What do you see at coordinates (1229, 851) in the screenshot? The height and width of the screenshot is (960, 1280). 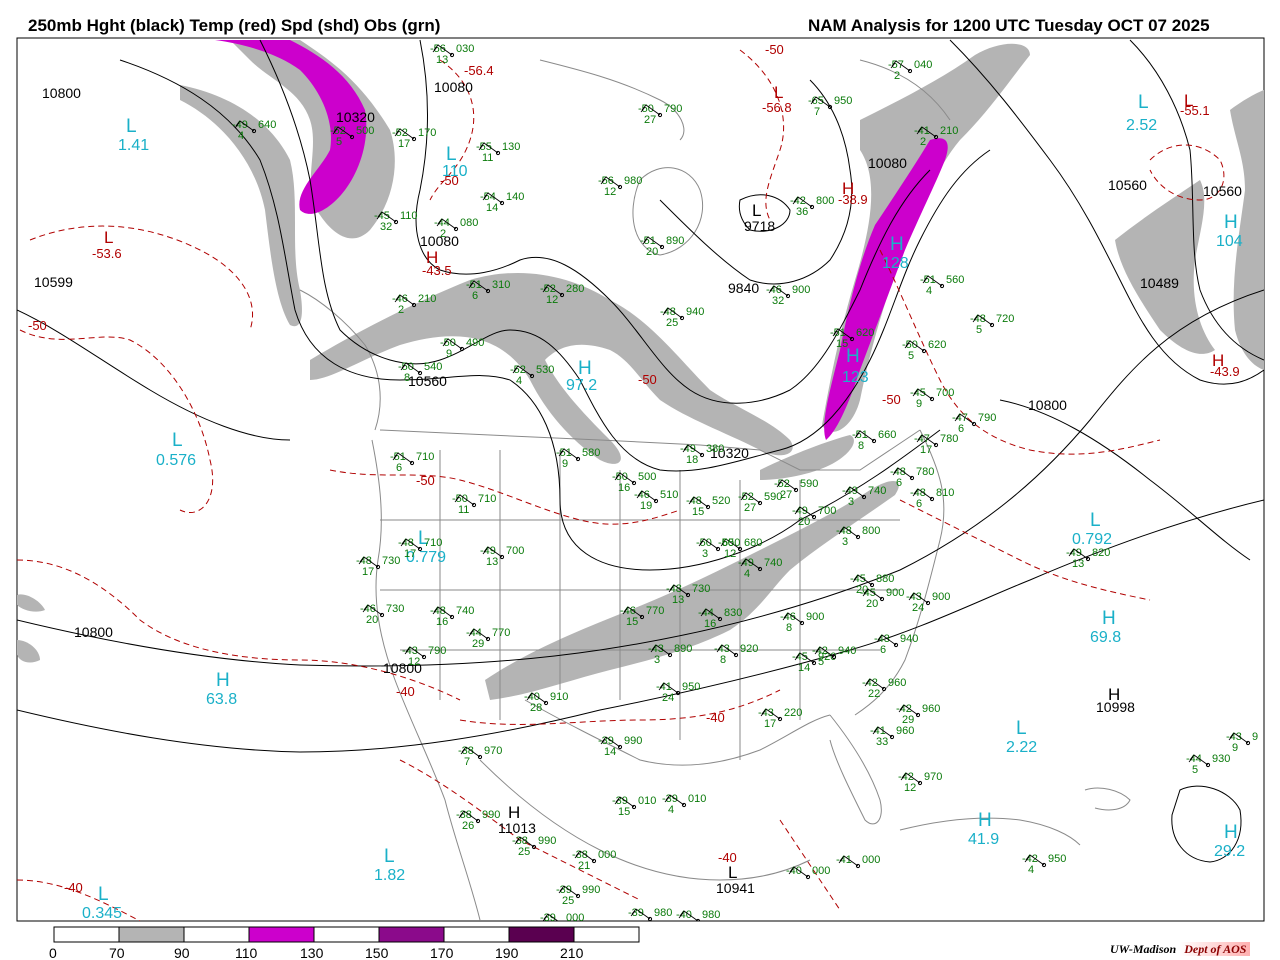 I see `speed-extremum-value: 29.2` at bounding box center [1229, 851].